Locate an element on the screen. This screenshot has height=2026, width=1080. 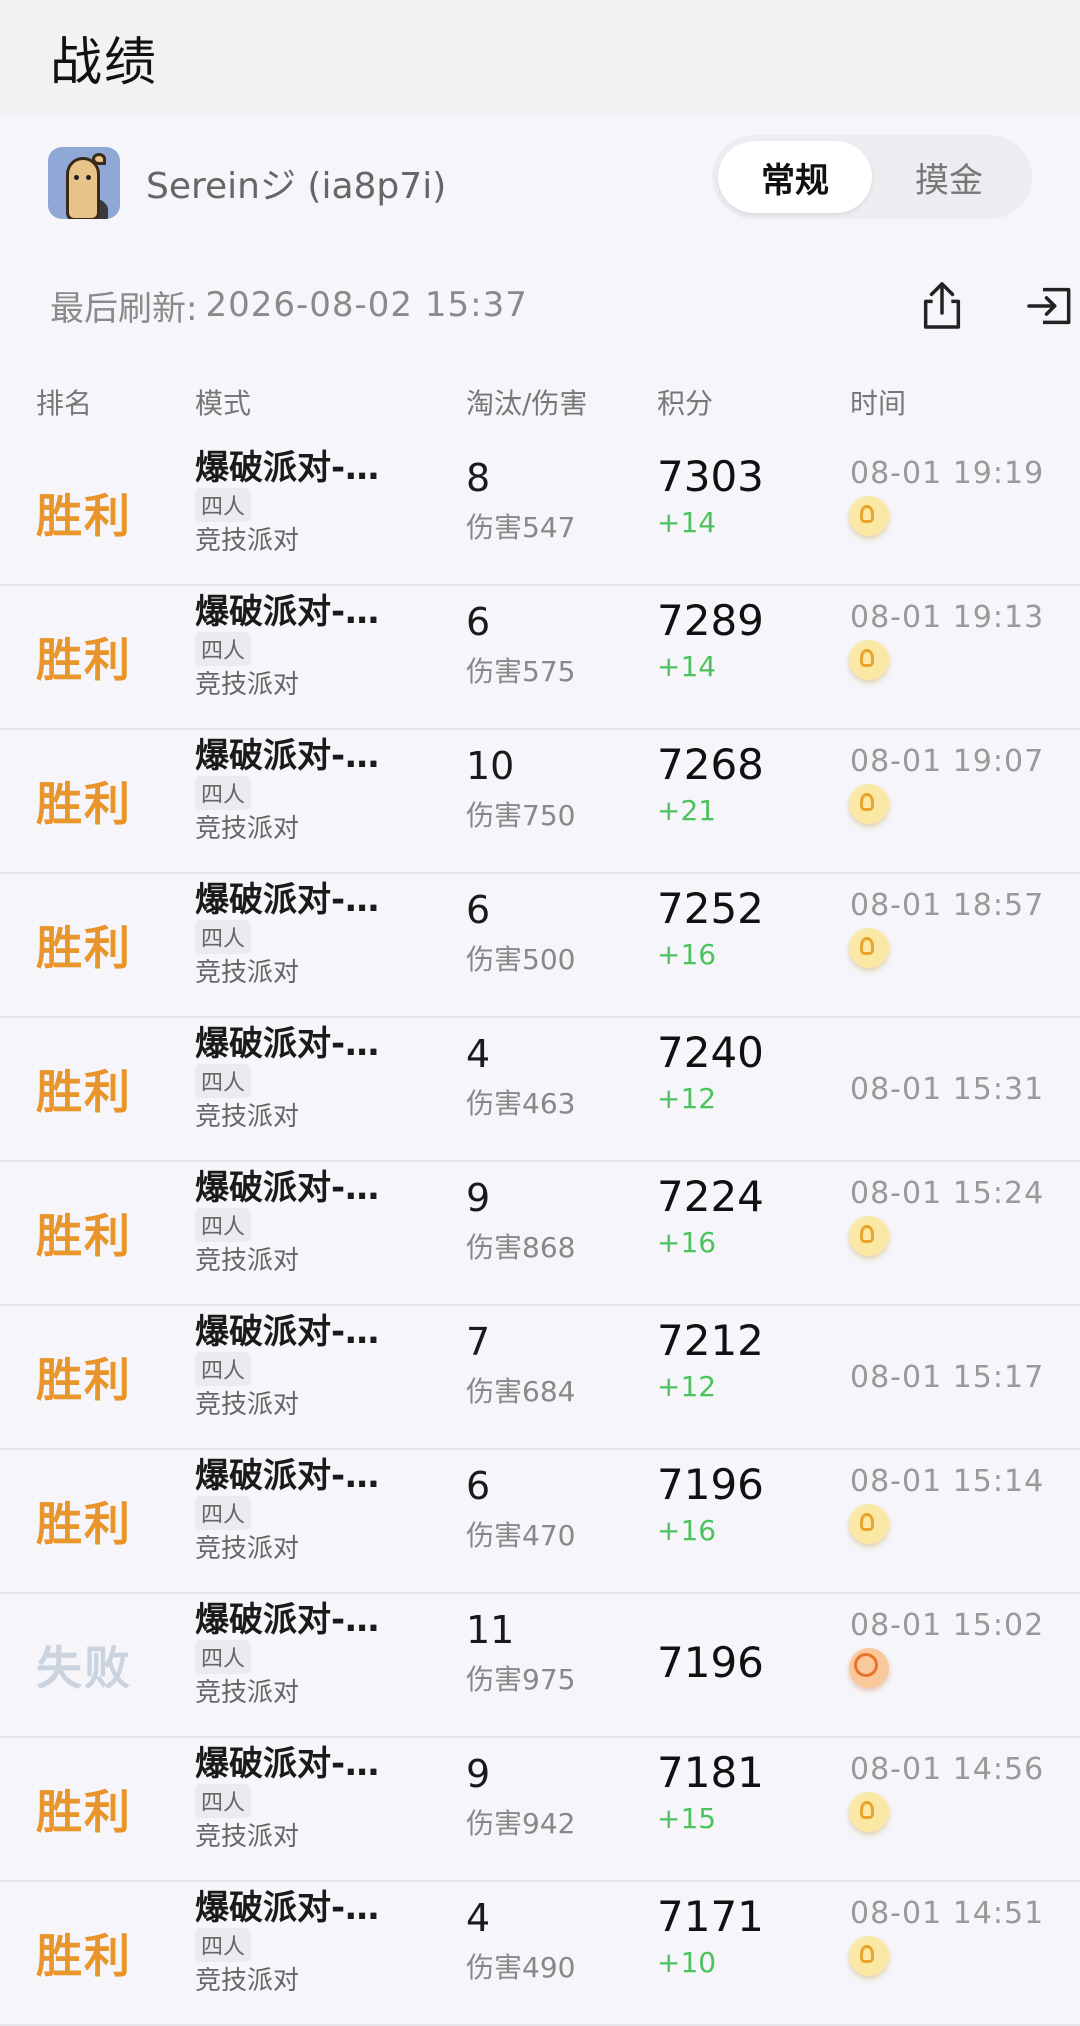
match-time: 08-01 14:56 is located at coordinates (947, 1769).